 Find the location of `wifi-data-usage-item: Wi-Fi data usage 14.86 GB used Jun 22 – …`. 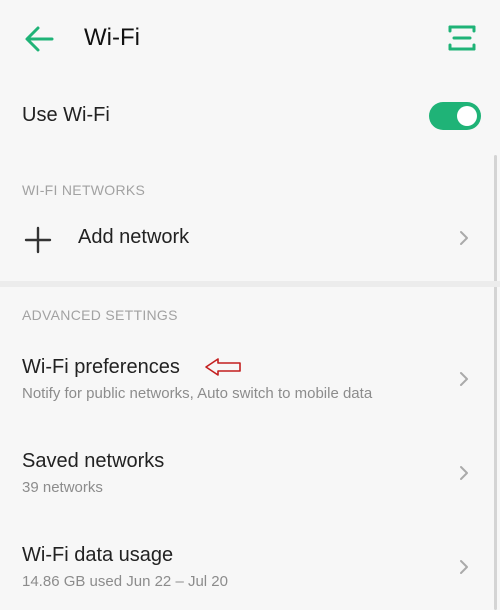

wifi-data-usage-item: Wi-Fi data usage 14.86 GB used Jun 22 – … is located at coordinates (250, 567).